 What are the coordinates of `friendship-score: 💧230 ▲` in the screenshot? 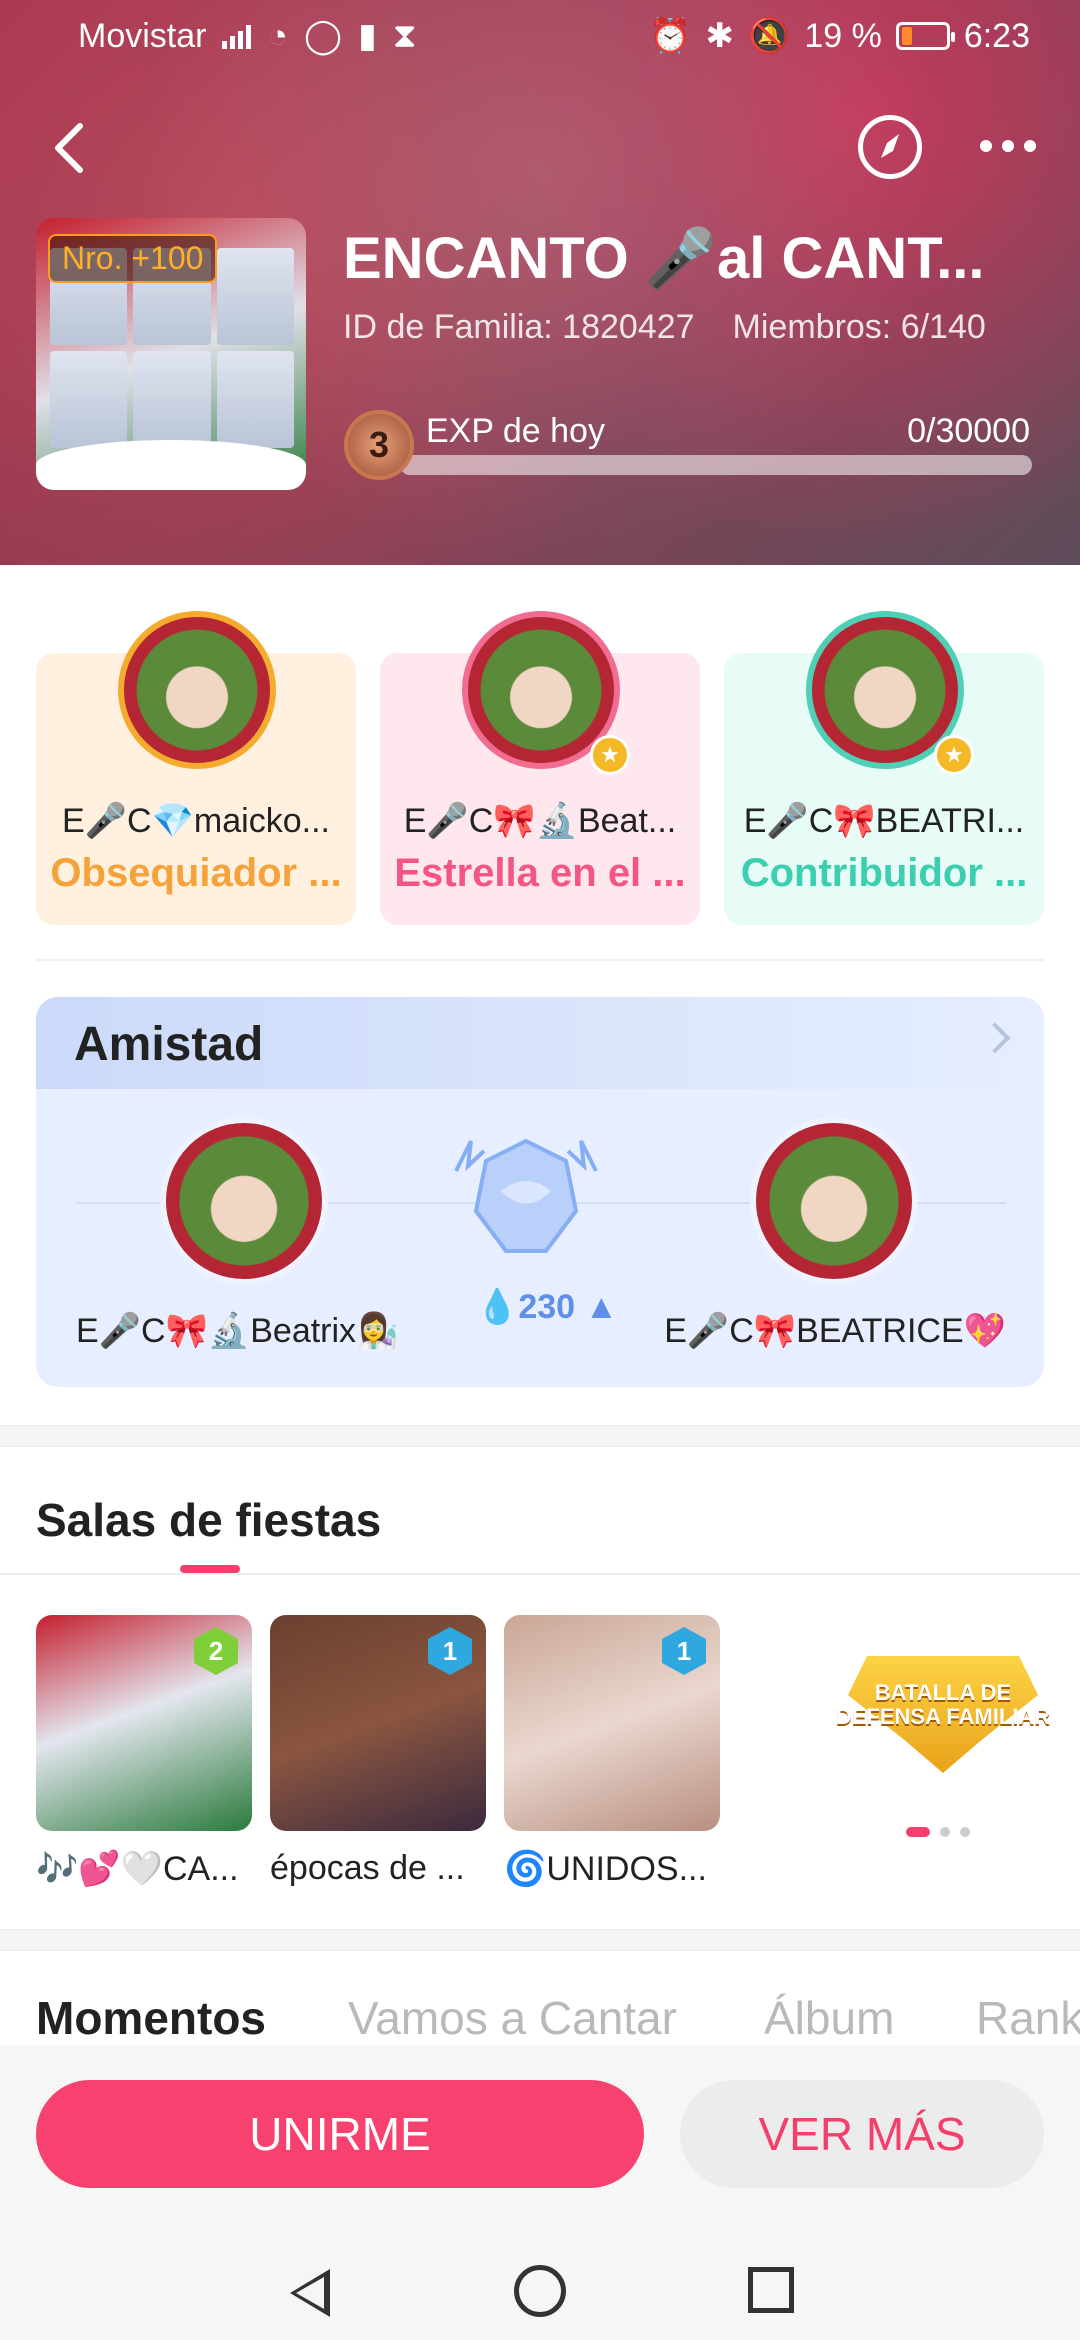 It's located at (547, 1307).